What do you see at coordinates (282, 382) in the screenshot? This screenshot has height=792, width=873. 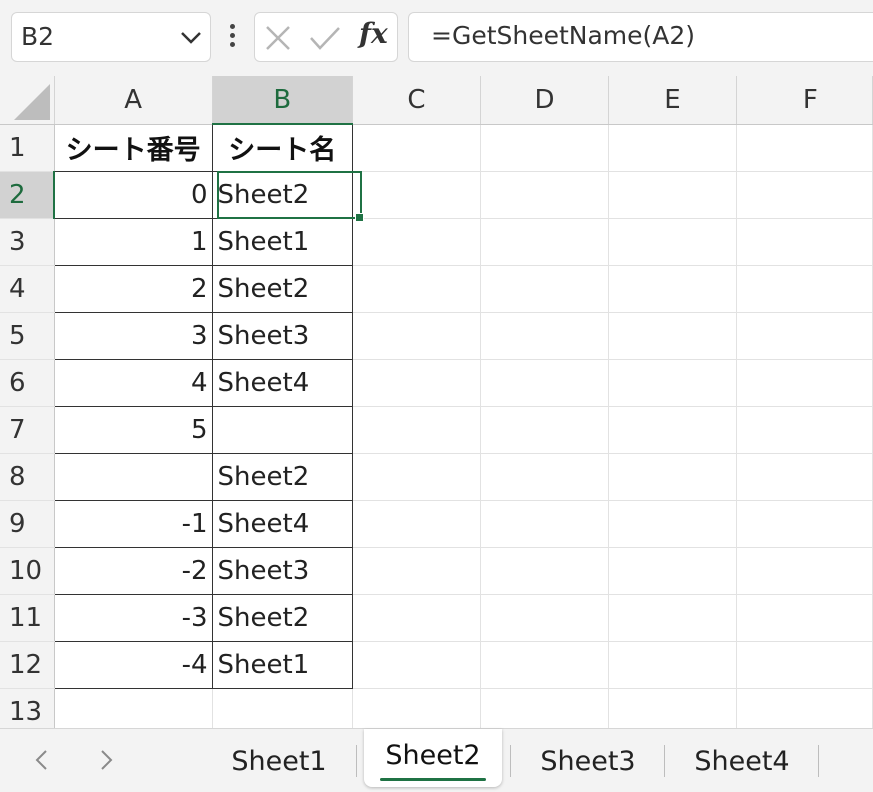 I see `cell-b6: Sheet4` at bounding box center [282, 382].